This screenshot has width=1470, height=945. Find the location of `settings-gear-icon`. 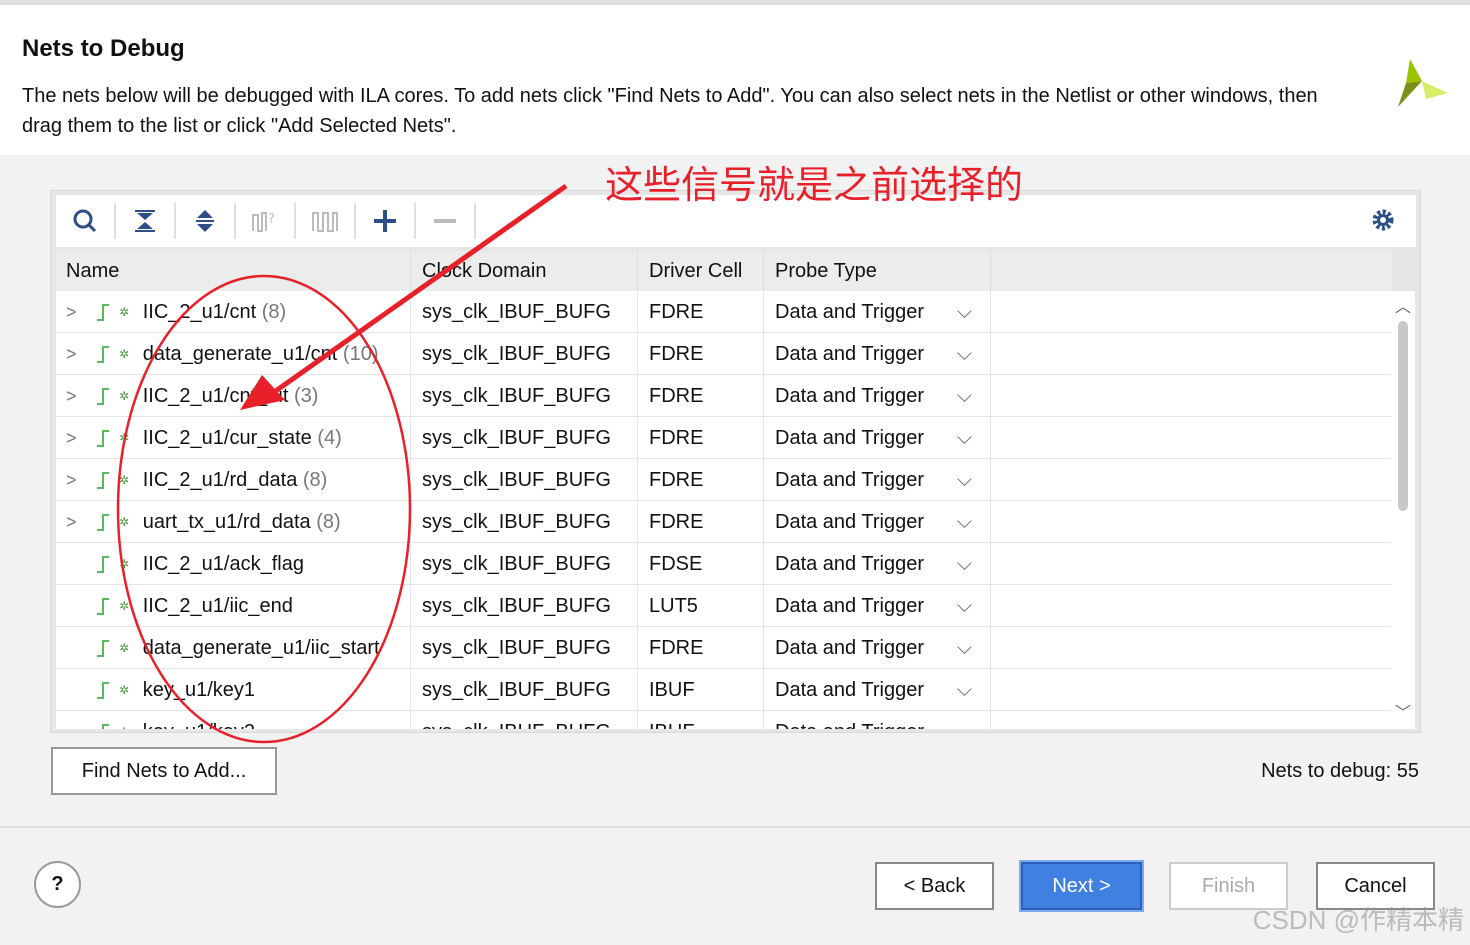

settings-gear-icon is located at coordinates (1383, 220).